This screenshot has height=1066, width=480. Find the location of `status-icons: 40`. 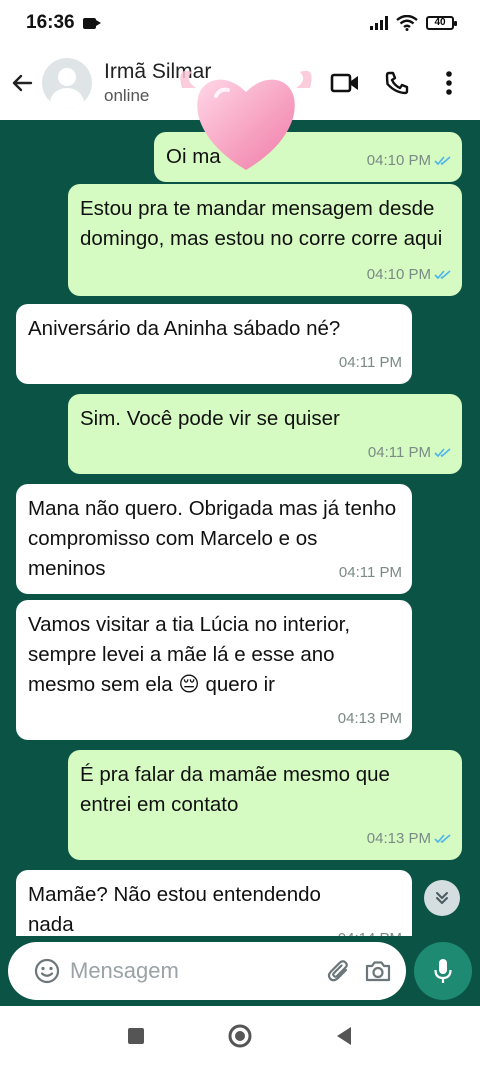

status-icons: 40 is located at coordinates (413, 23).